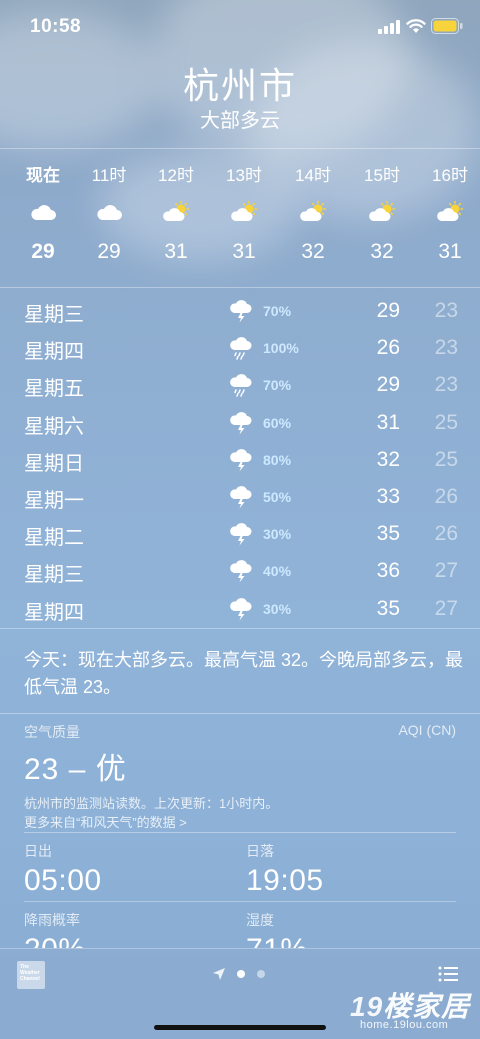 The width and height of the screenshot is (480, 1039). Describe the element at coordinates (54, 538) in the screenshot. I see `day-name: 星期二` at that location.